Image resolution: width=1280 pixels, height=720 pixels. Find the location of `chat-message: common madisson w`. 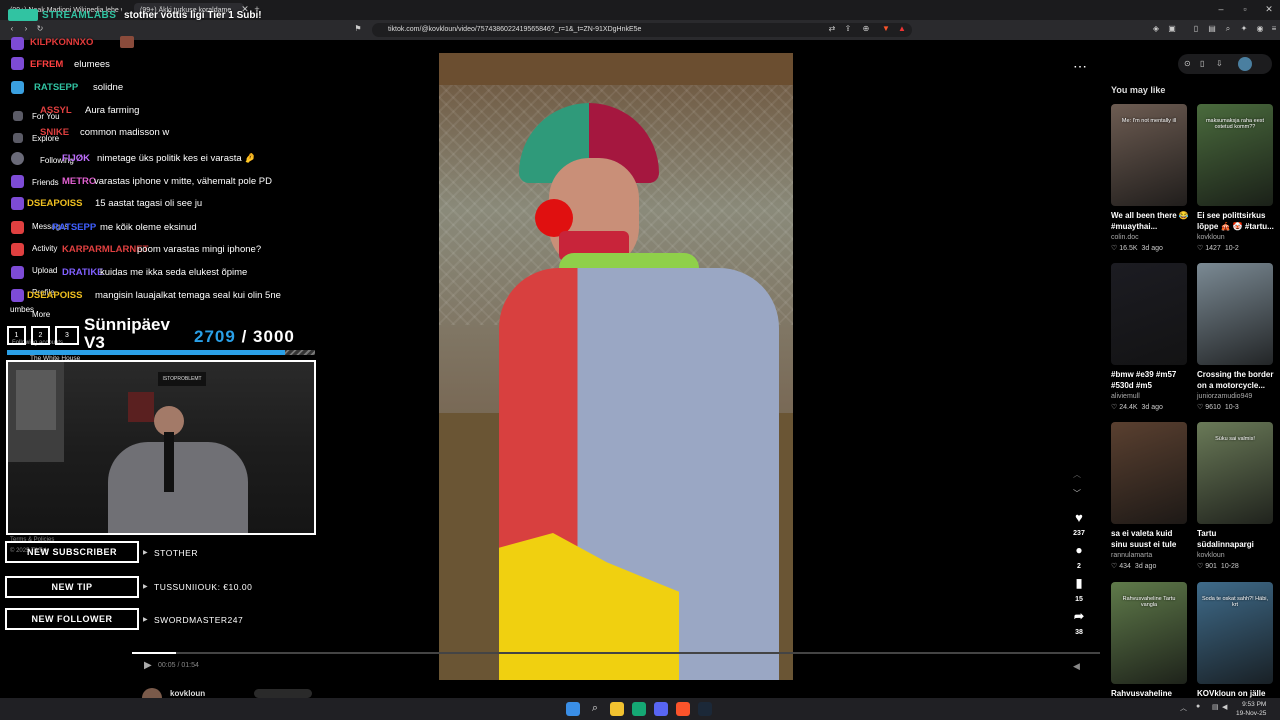

chat-message: common madisson w is located at coordinates (125, 132).